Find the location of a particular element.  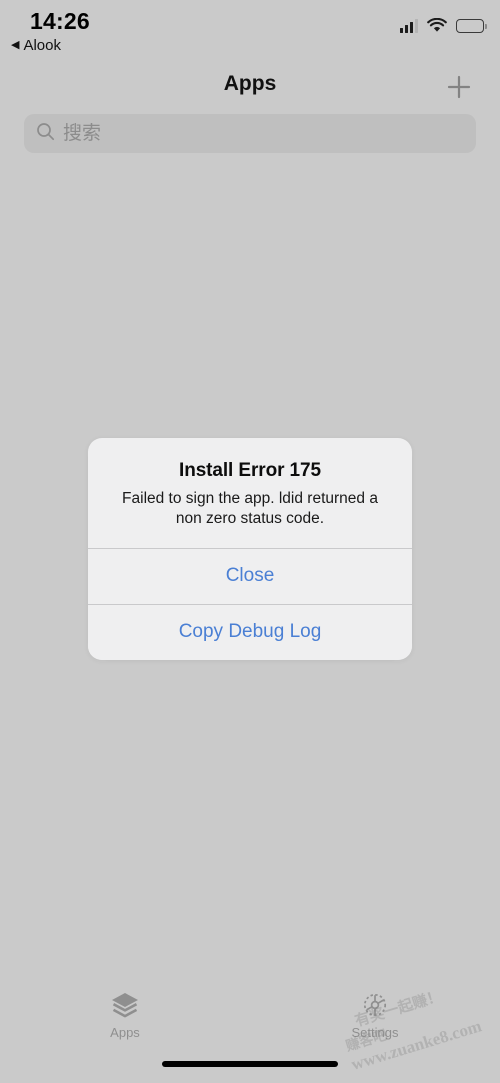

back-app-label: Alook is located at coordinates (42, 45).